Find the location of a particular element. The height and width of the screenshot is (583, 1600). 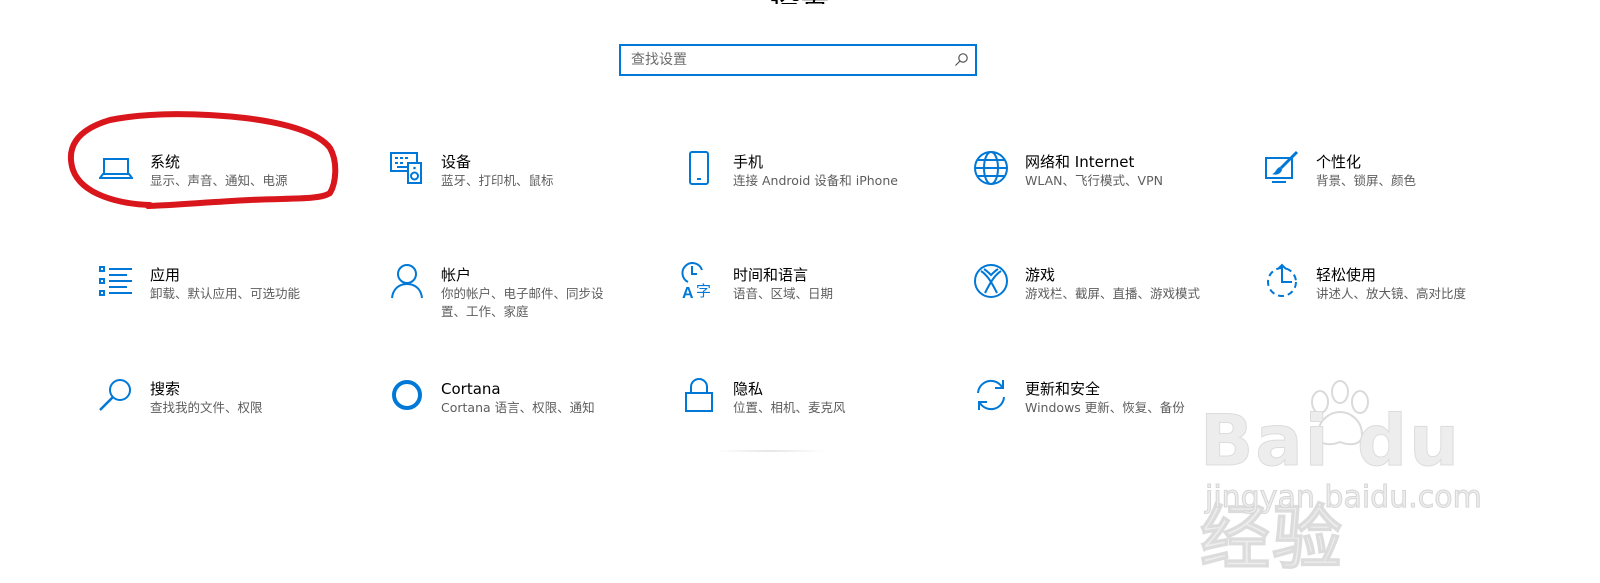

tile-devices: 设备 蓝牙、打印机、鼠标 is located at coordinates (522, 187).